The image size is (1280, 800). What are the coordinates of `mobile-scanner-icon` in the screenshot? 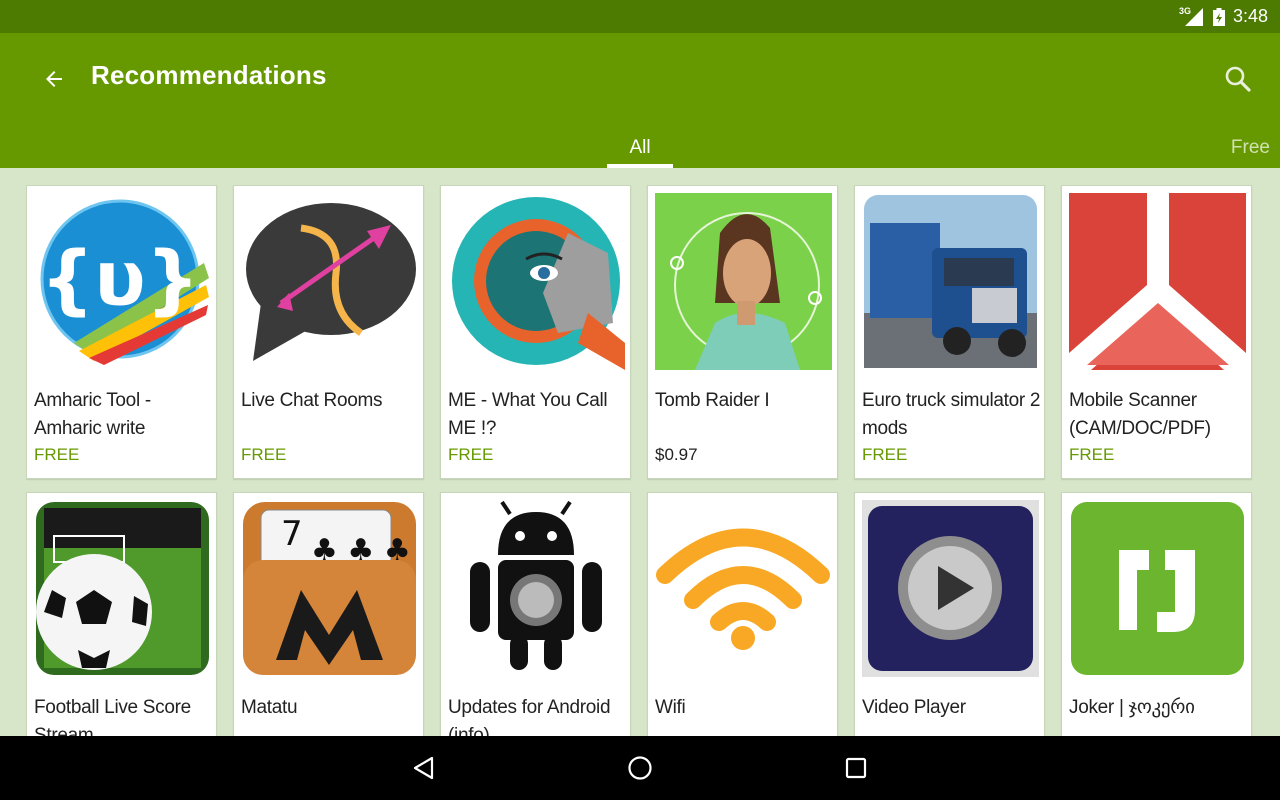 It's located at (1157, 281).